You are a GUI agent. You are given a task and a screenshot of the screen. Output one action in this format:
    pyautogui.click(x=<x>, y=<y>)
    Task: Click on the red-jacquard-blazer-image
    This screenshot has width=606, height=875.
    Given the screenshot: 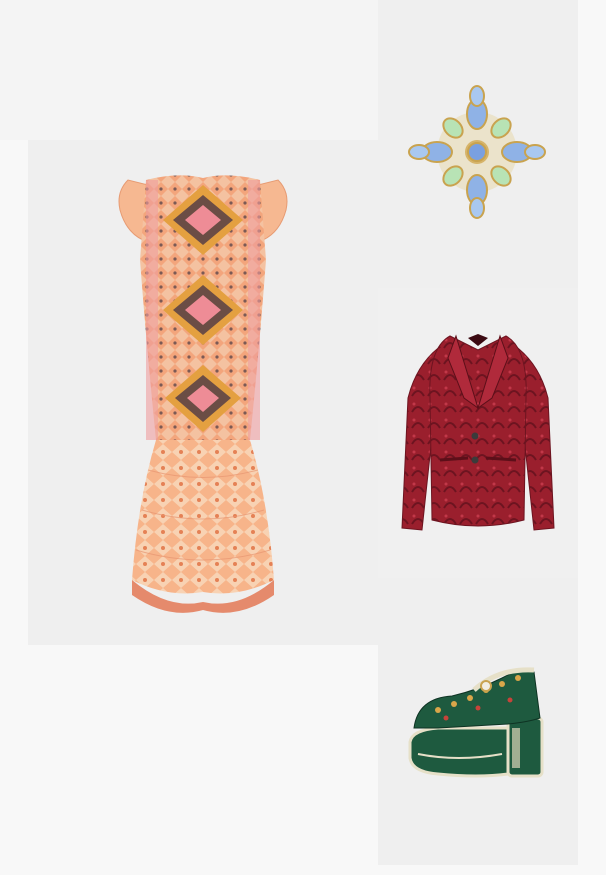 What is the action you would take?
    pyautogui.click(x=478, y=432)
    